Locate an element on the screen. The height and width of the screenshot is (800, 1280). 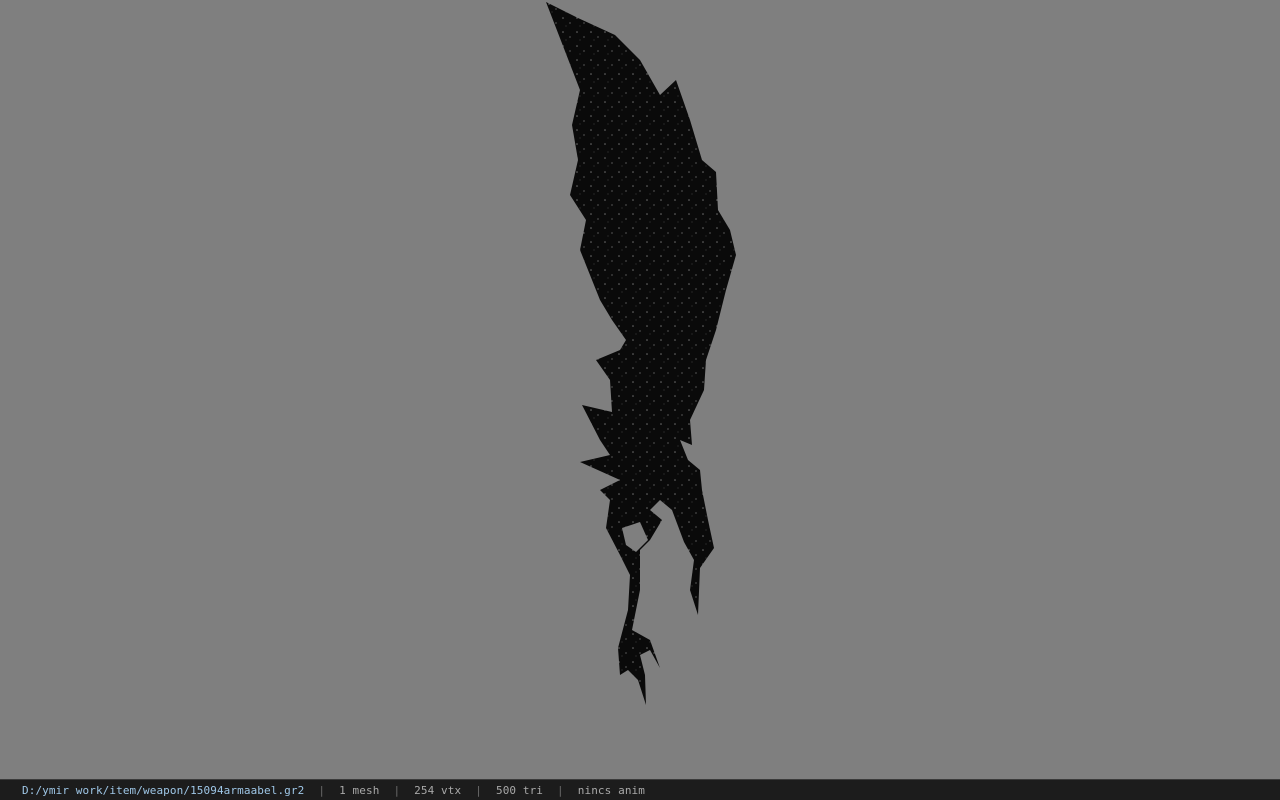
sword-model is located at coordinates (641, 353).